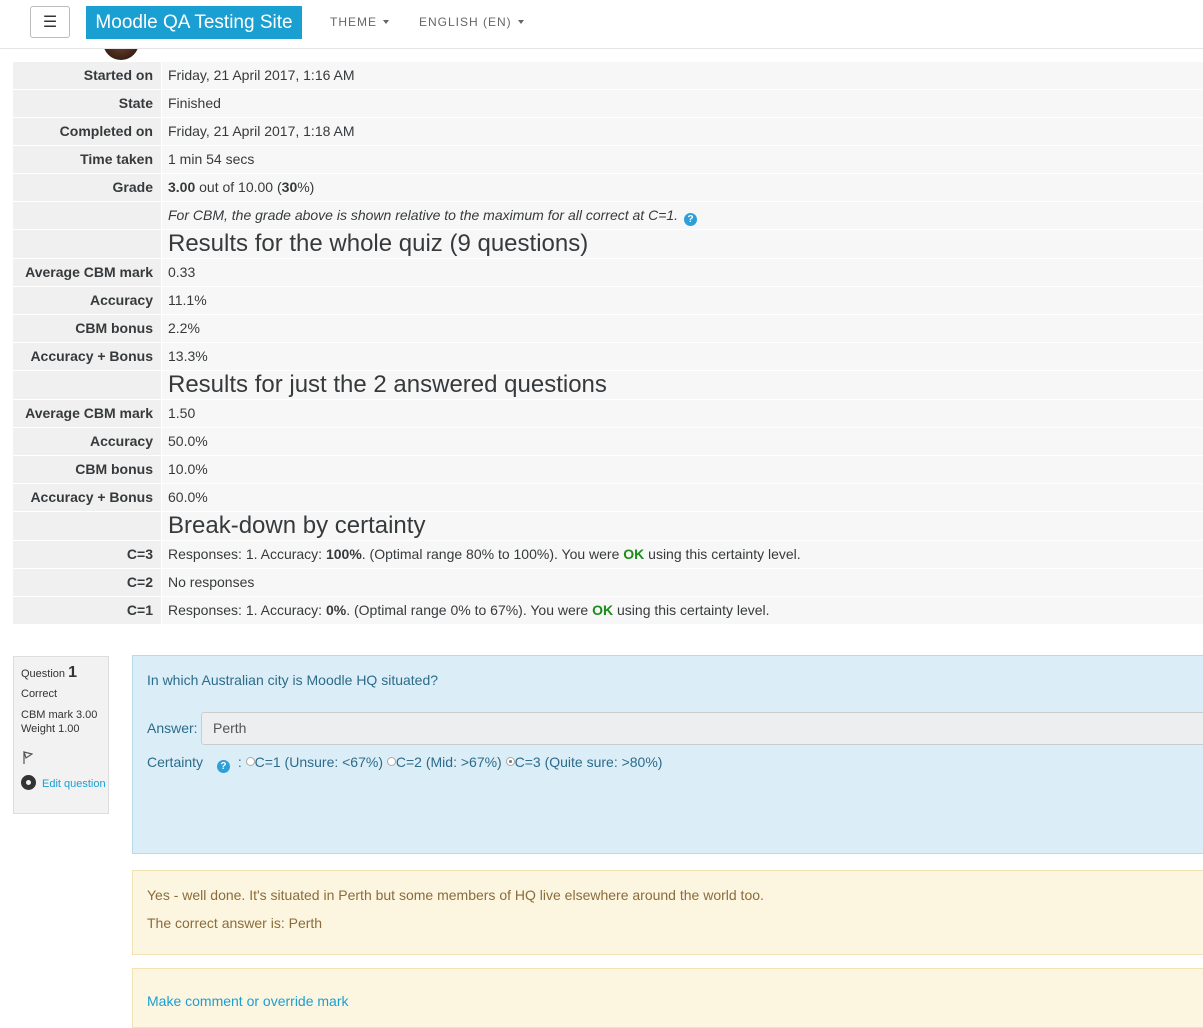  What do you see at coordinates (87, 188) in the screenshot?
I see `grade-label: Grade` at bounding box center [87, 188].